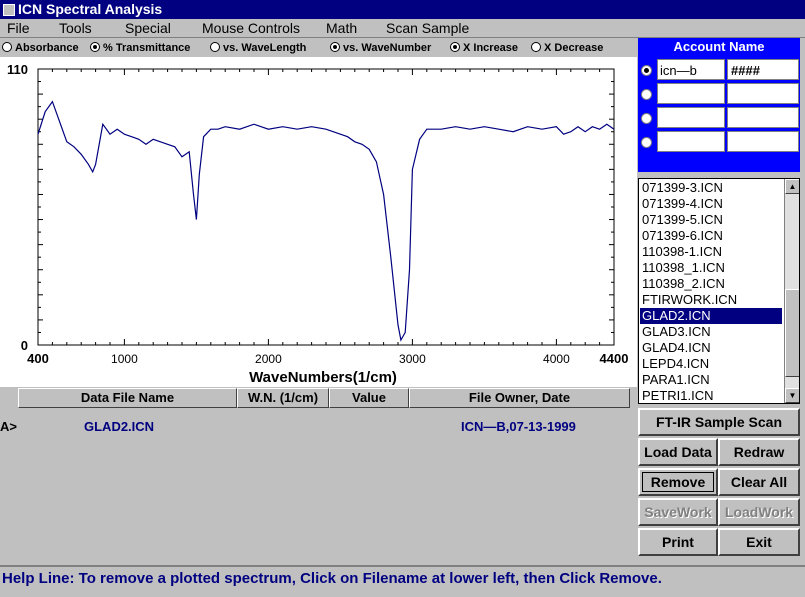  I want to click on option-absorbance: Absorbance, so click(40, 48).